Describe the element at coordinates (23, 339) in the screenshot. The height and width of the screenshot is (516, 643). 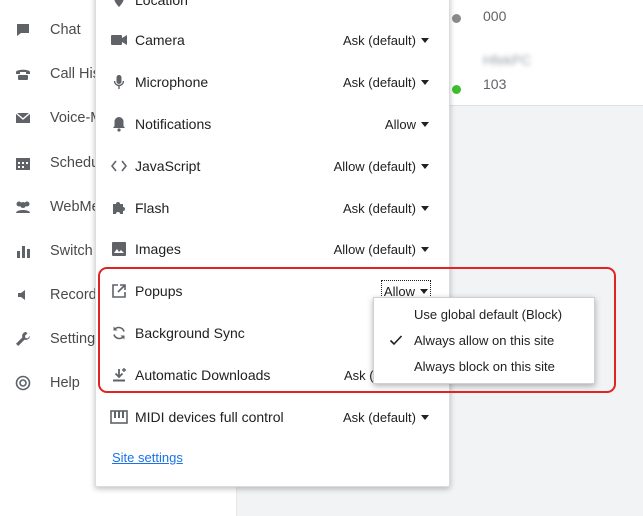
I see `wrench-icon` at that location.